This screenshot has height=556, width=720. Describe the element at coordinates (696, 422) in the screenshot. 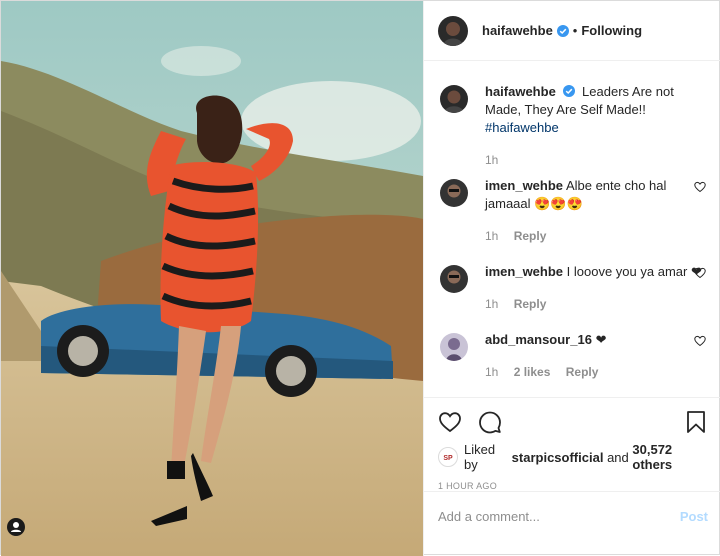

I see `save-bookmark-icon` at that location.